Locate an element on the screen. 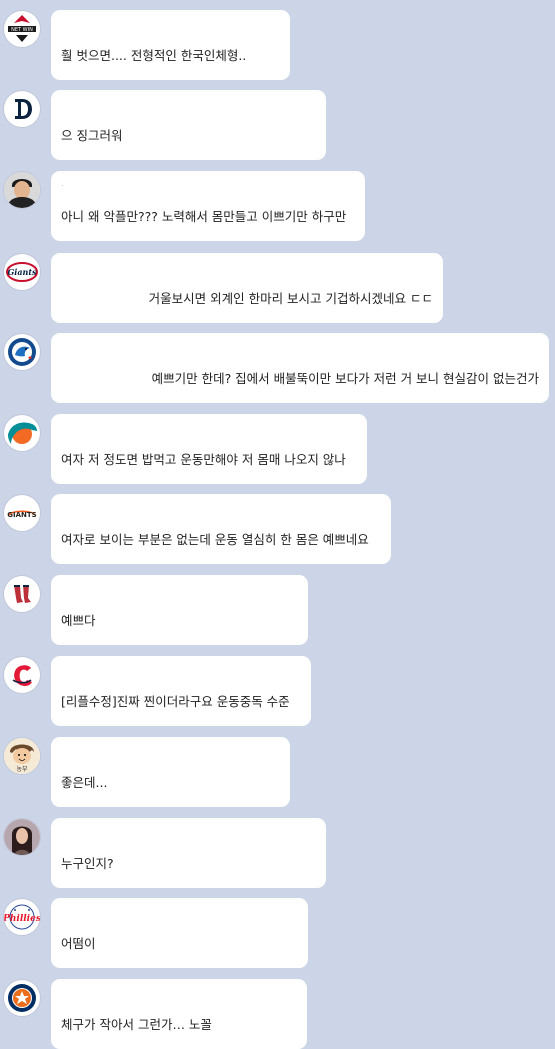 This screenshot has width=555, height=1049. comment-text: 체구가 작아서 그런가… 노꼴 is located at coordinates (136, 1024).